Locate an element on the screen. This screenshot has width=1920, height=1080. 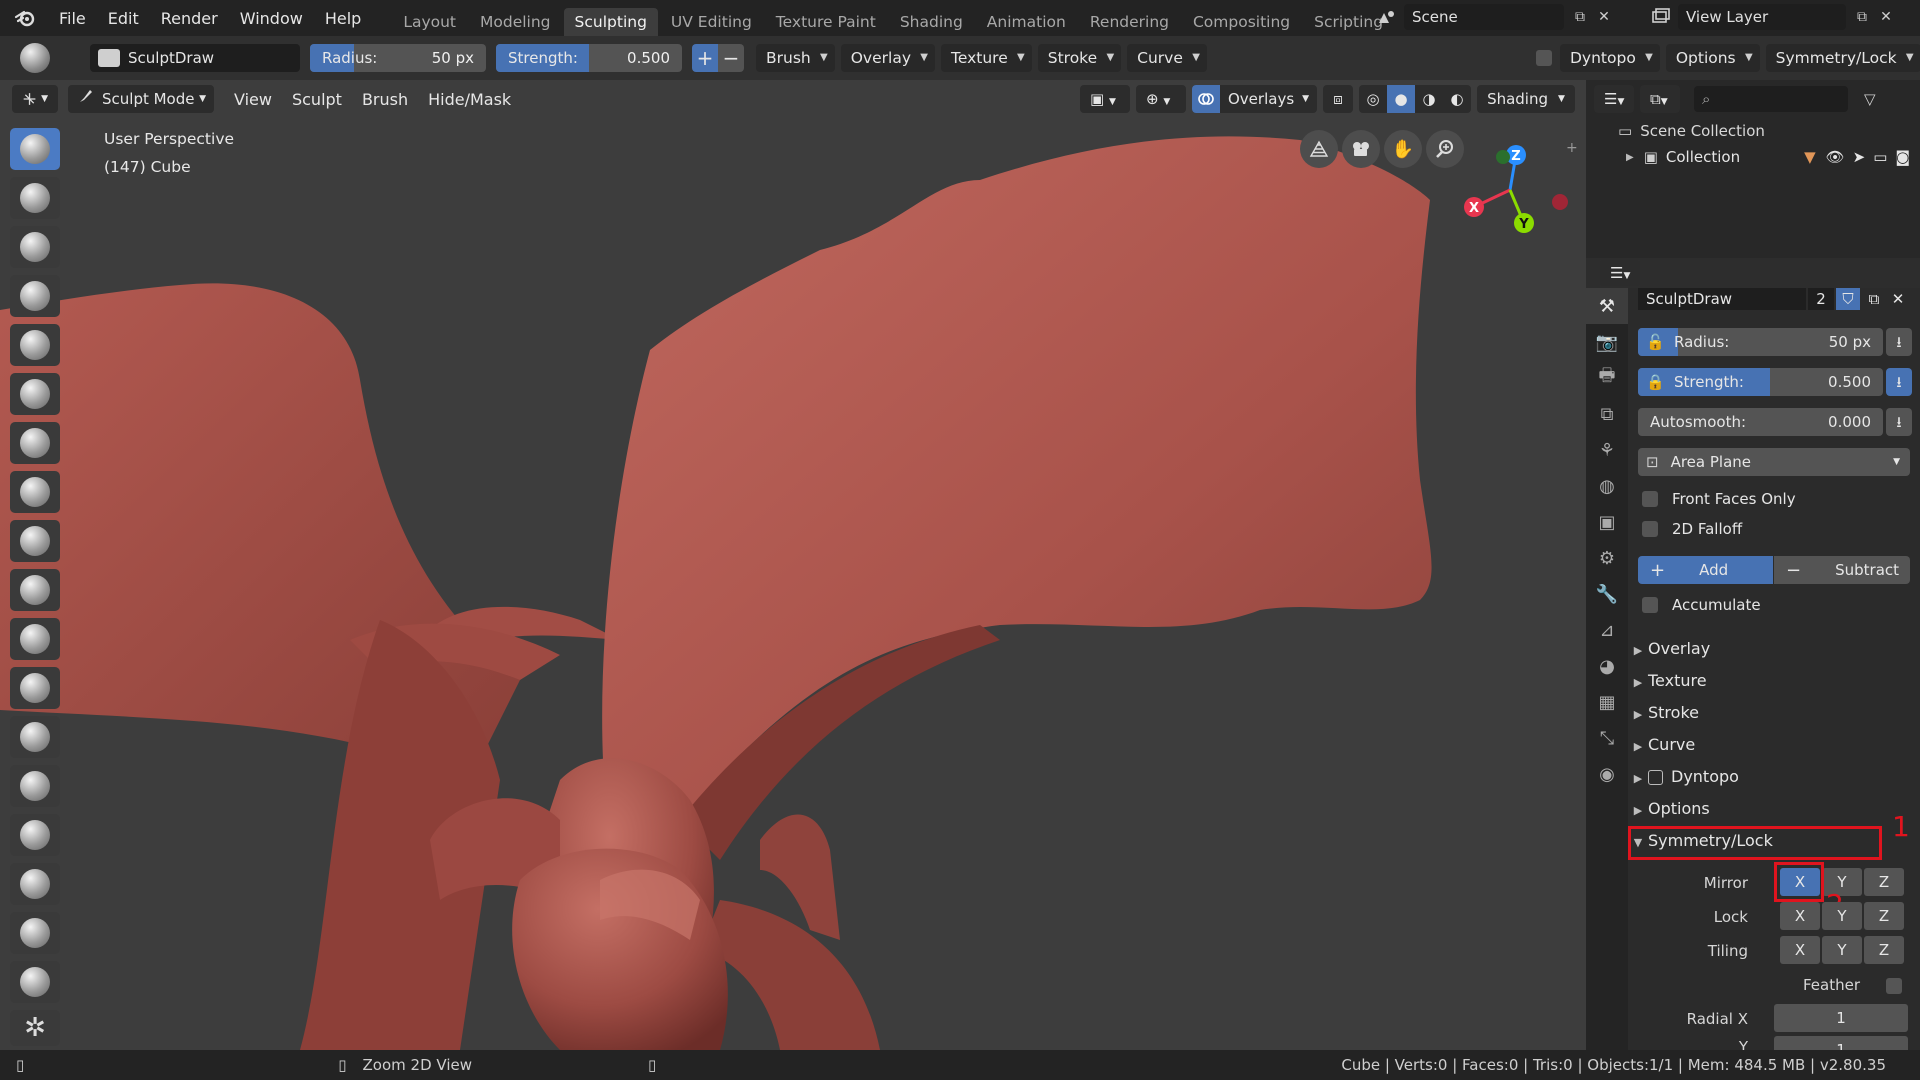
radius-pressure-icon: ⭳ is located at coordinates (1899, 342).